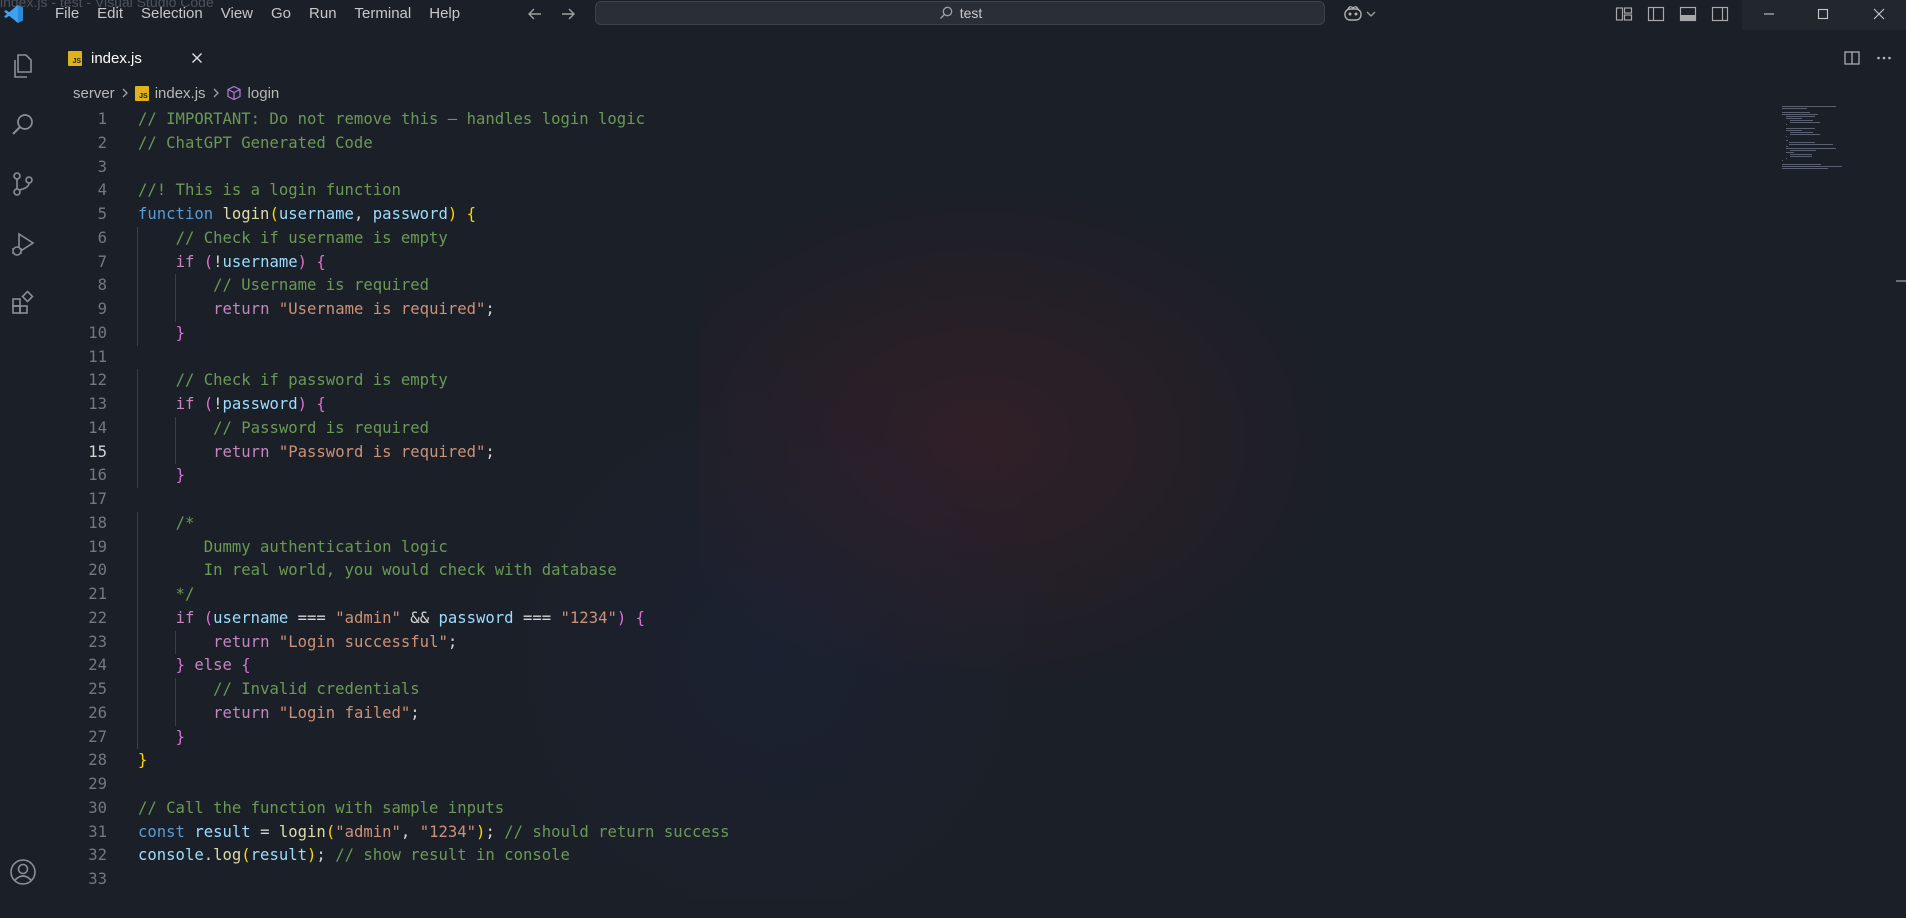 This screenshot has height=918, width=1906. I want to click on code-text: return "Login successful";, so click(335, 641).